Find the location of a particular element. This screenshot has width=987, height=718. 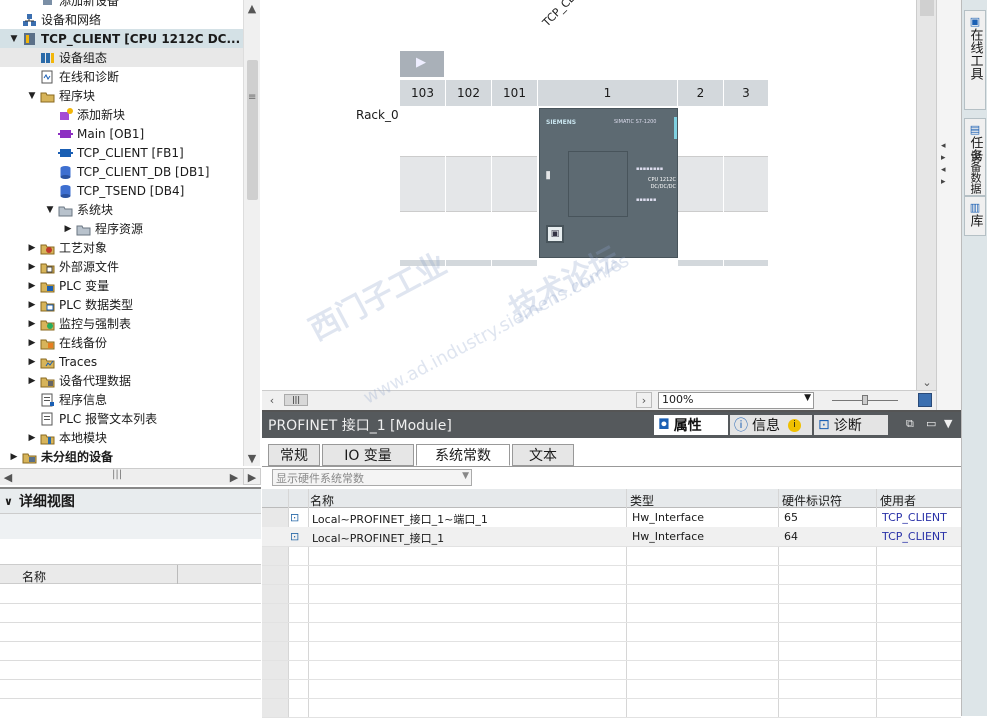

tree-item-label: 添加新块 is located at coordinates (101, 115).